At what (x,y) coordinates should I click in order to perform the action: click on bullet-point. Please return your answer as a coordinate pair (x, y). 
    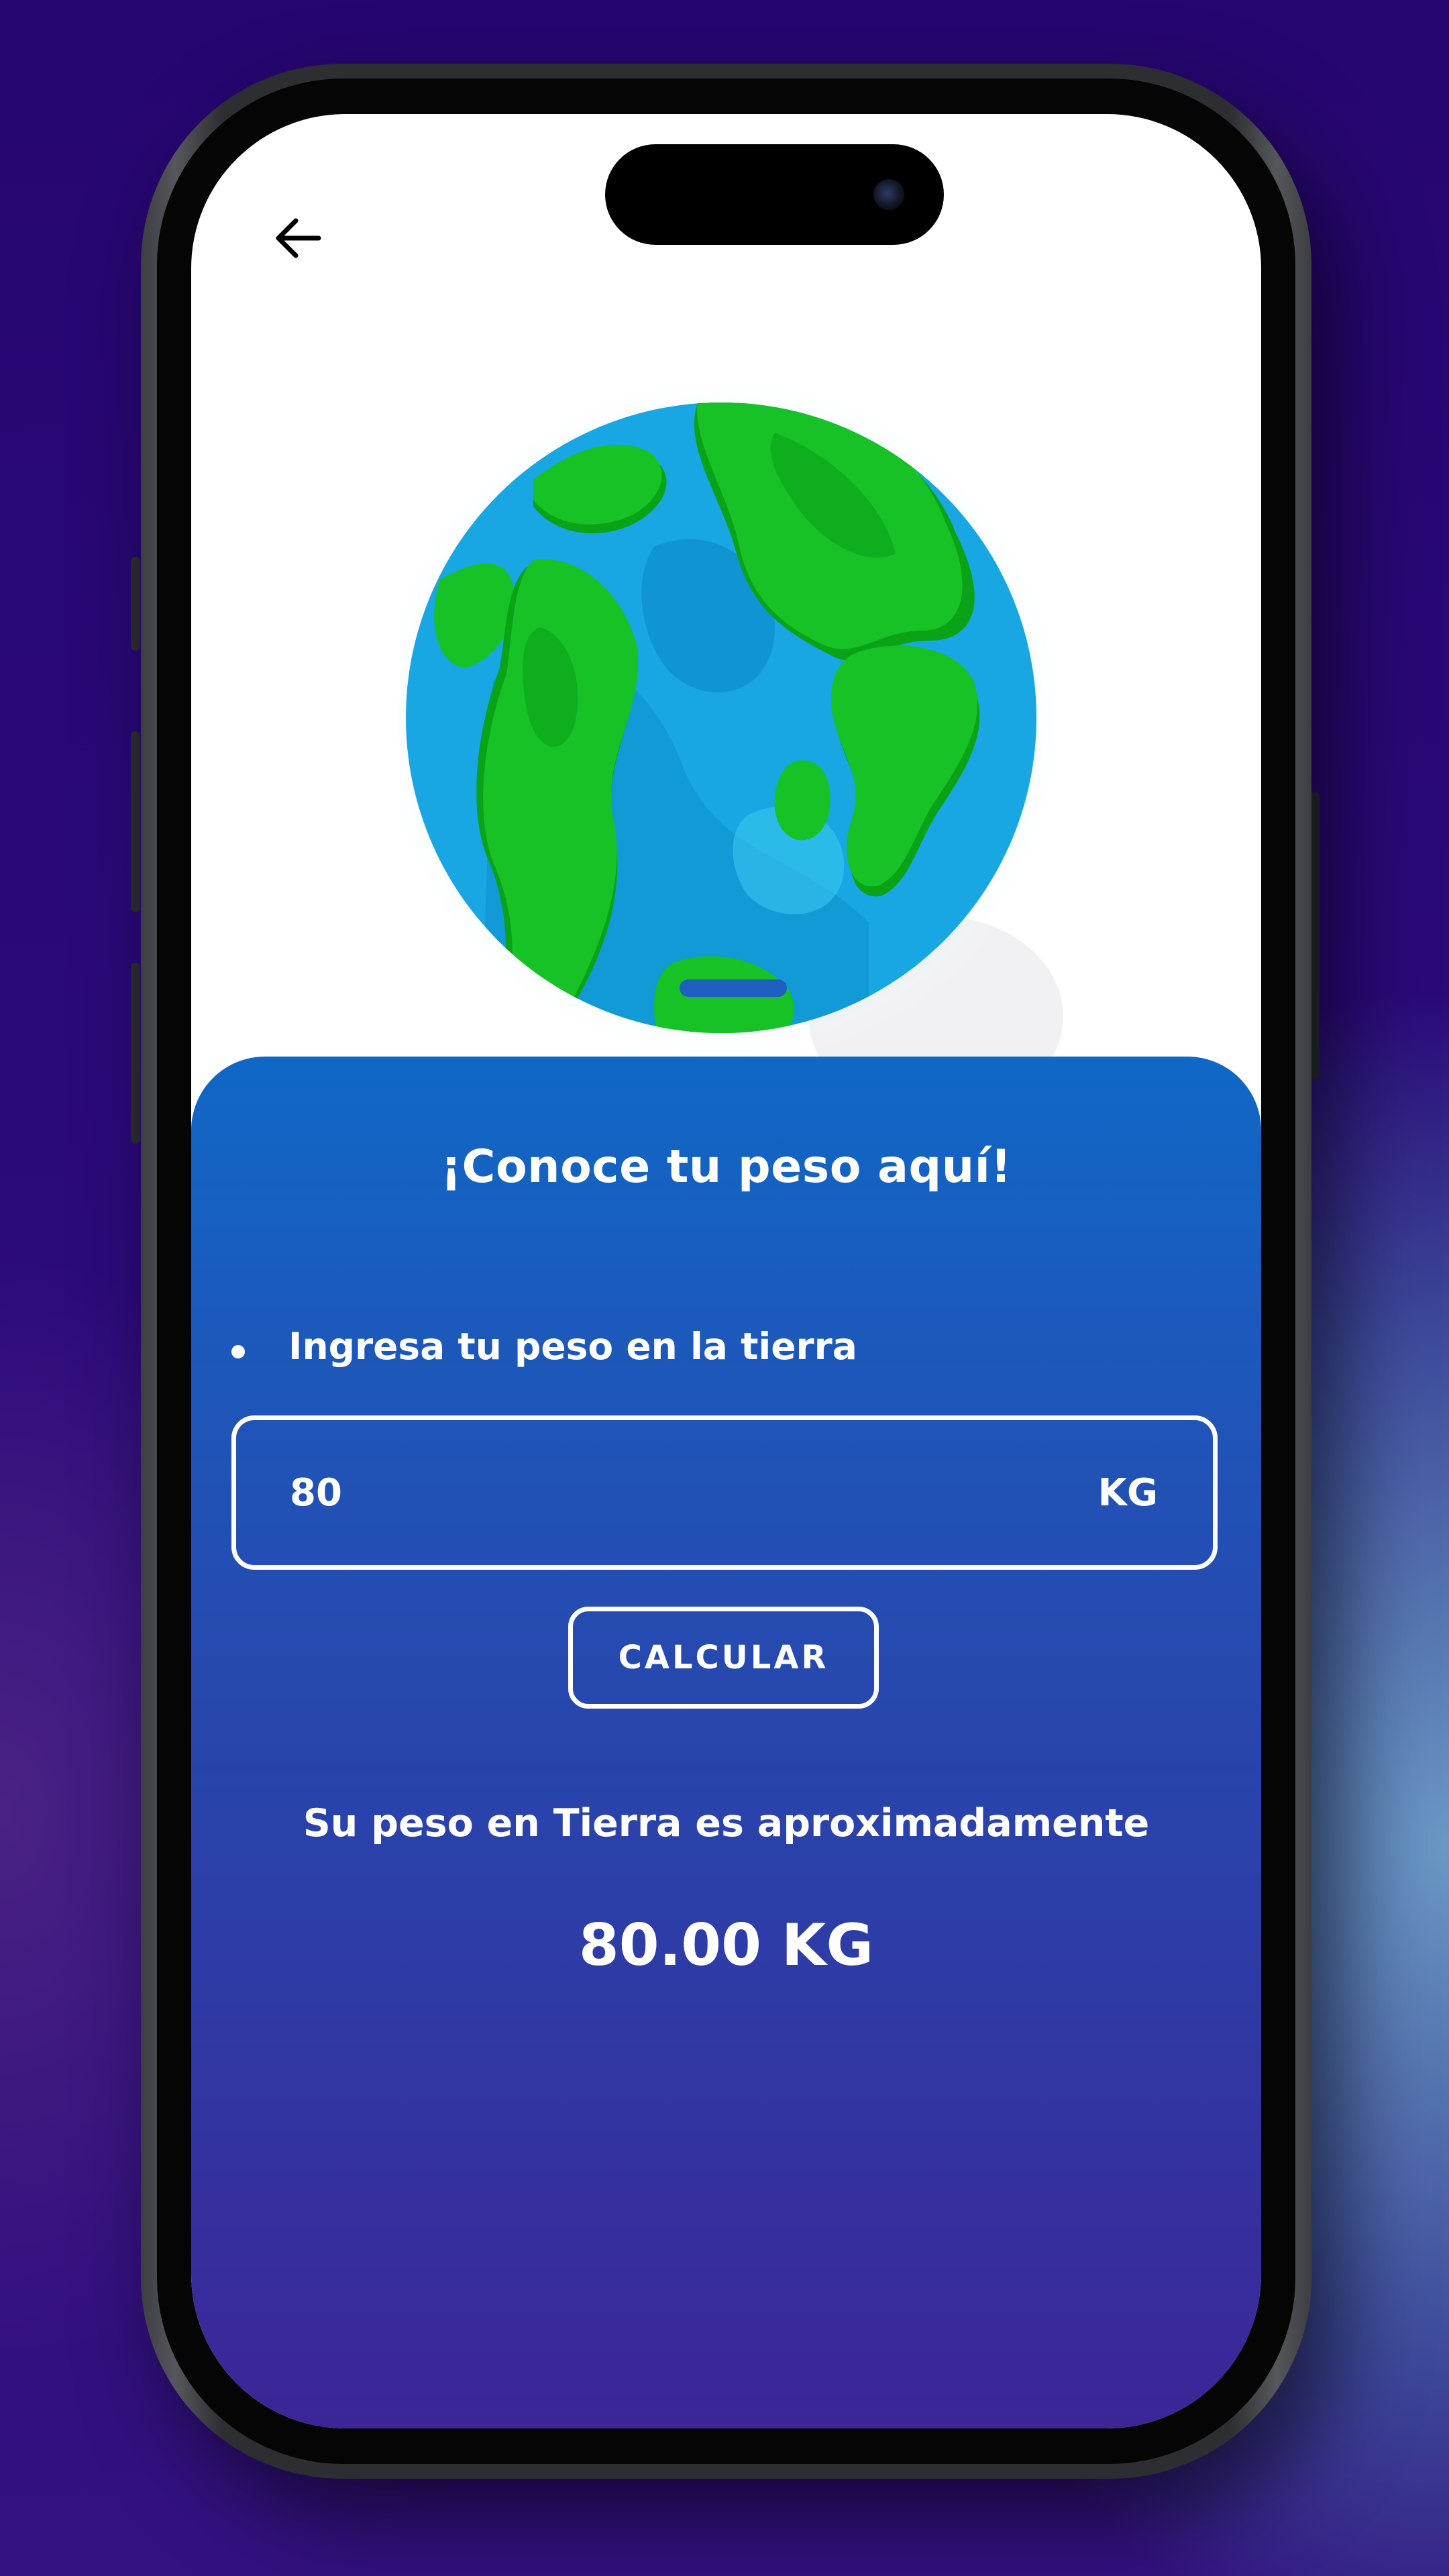
    Looking at the image, I should click on (238, 1351).